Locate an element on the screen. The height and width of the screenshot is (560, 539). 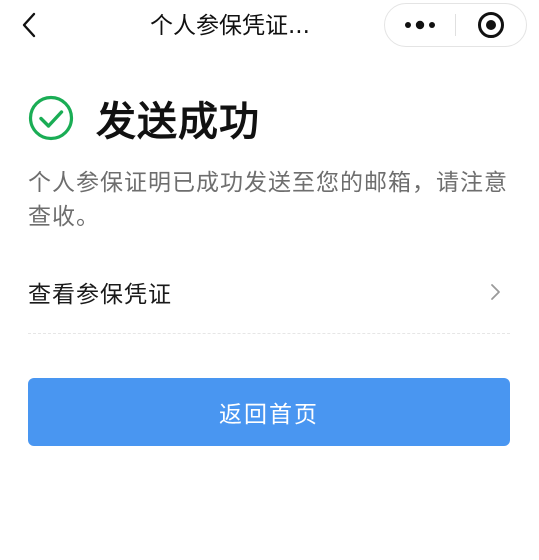
back-home-label: 返回首页 is located at coordinates (269, 415).